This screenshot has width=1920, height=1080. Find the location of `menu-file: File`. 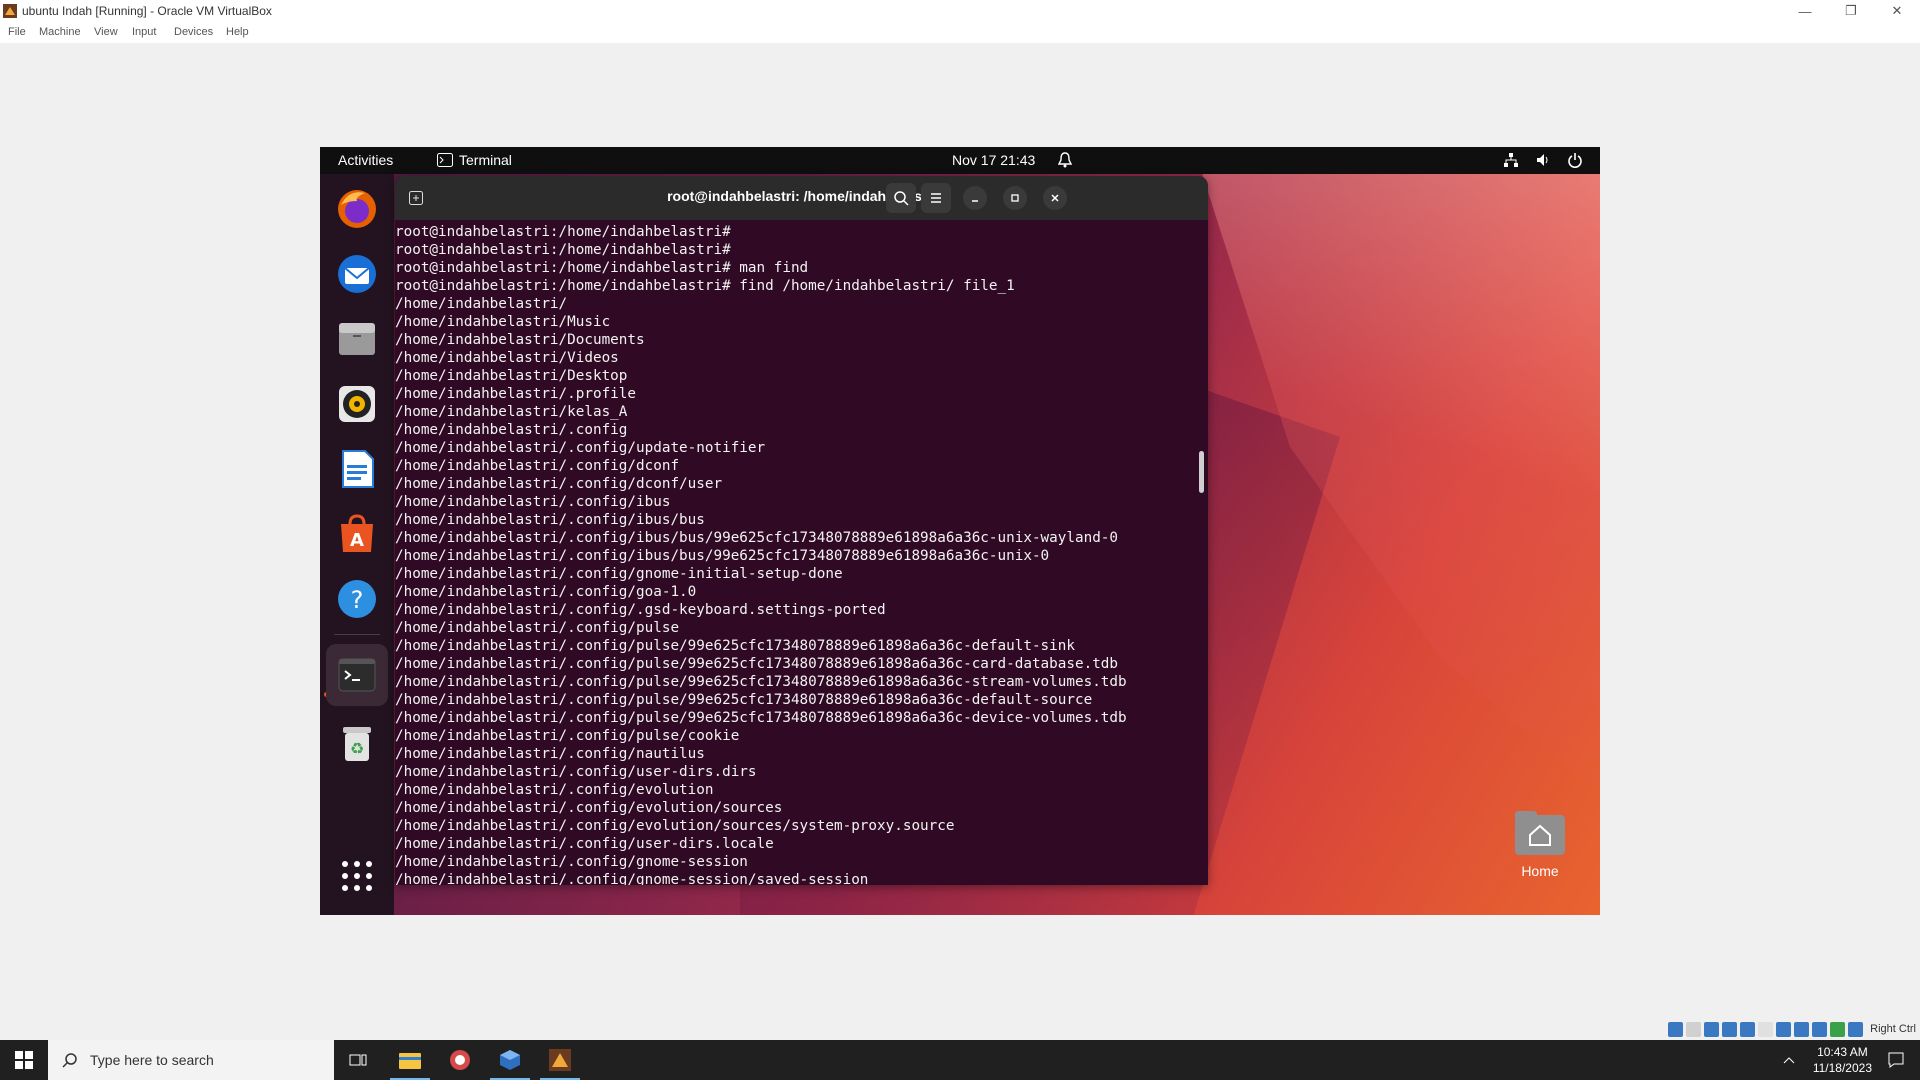

menu-file: File is located at coordinates (17, 32).